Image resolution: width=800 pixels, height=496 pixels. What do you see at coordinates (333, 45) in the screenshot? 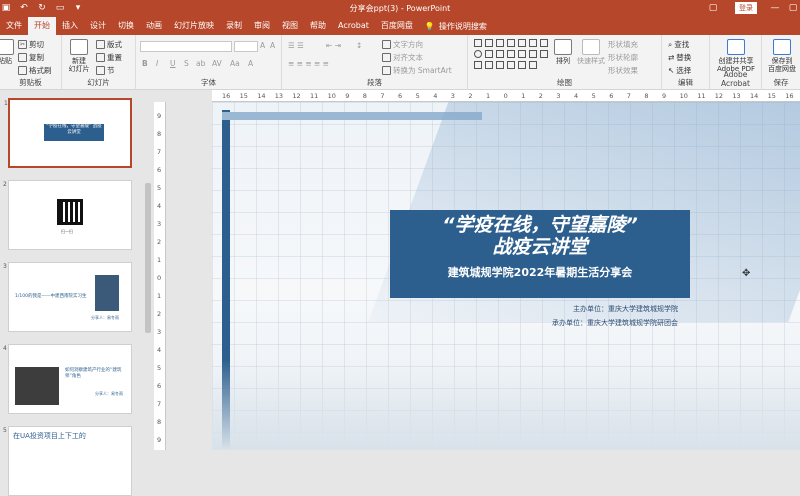
I see `indent-icon: ⇤ ⇥` at bounding box center [333, 45].